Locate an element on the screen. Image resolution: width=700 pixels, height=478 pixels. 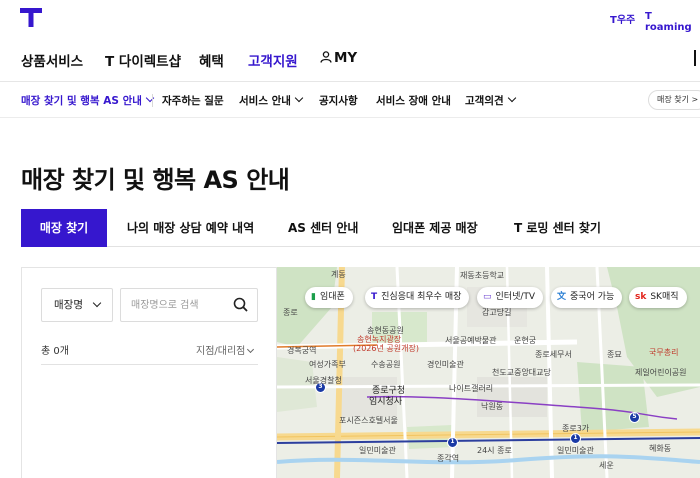
sort-select: 지점/대리점 is located at coordinates (225, 349).